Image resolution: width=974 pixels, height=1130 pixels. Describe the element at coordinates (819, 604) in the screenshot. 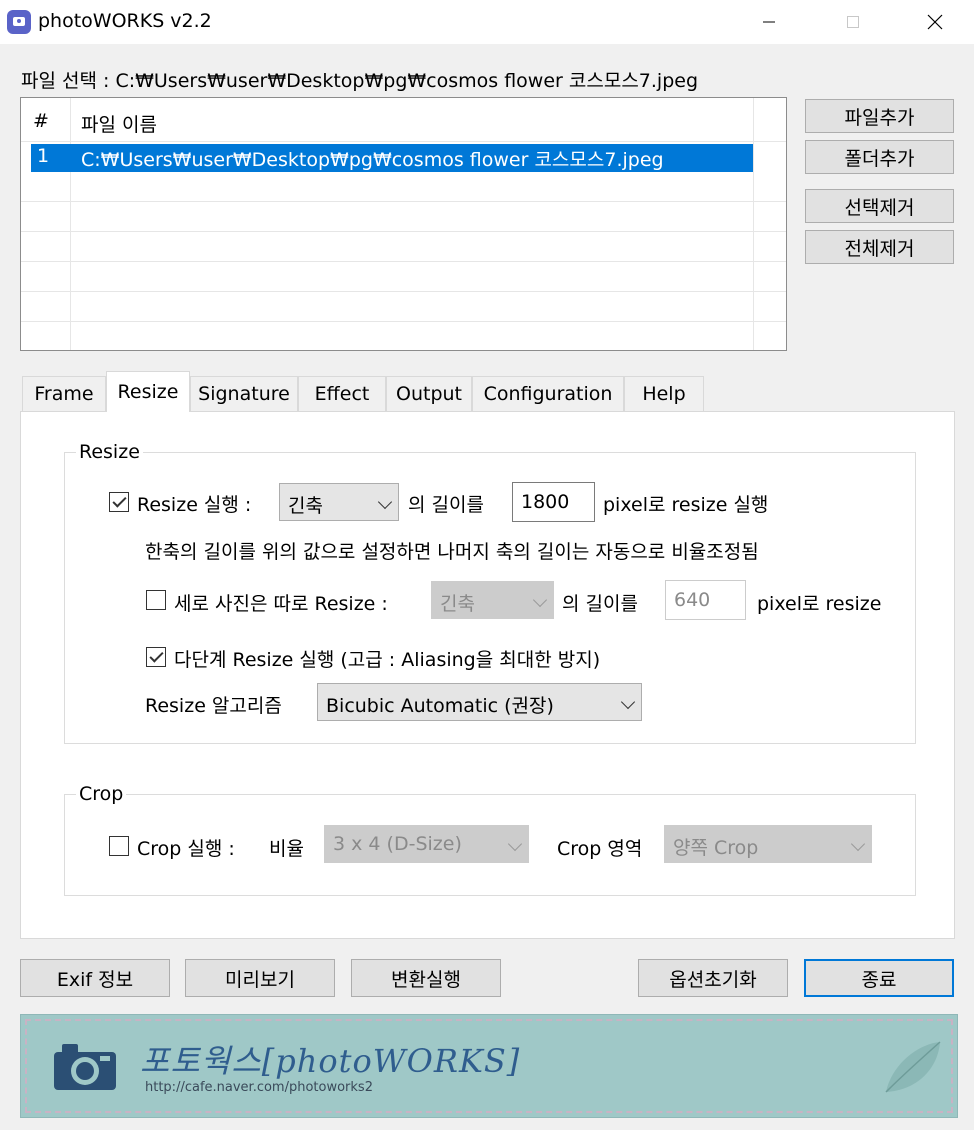

I see `portrait-pixel-label: pixel로 resize` at that location.